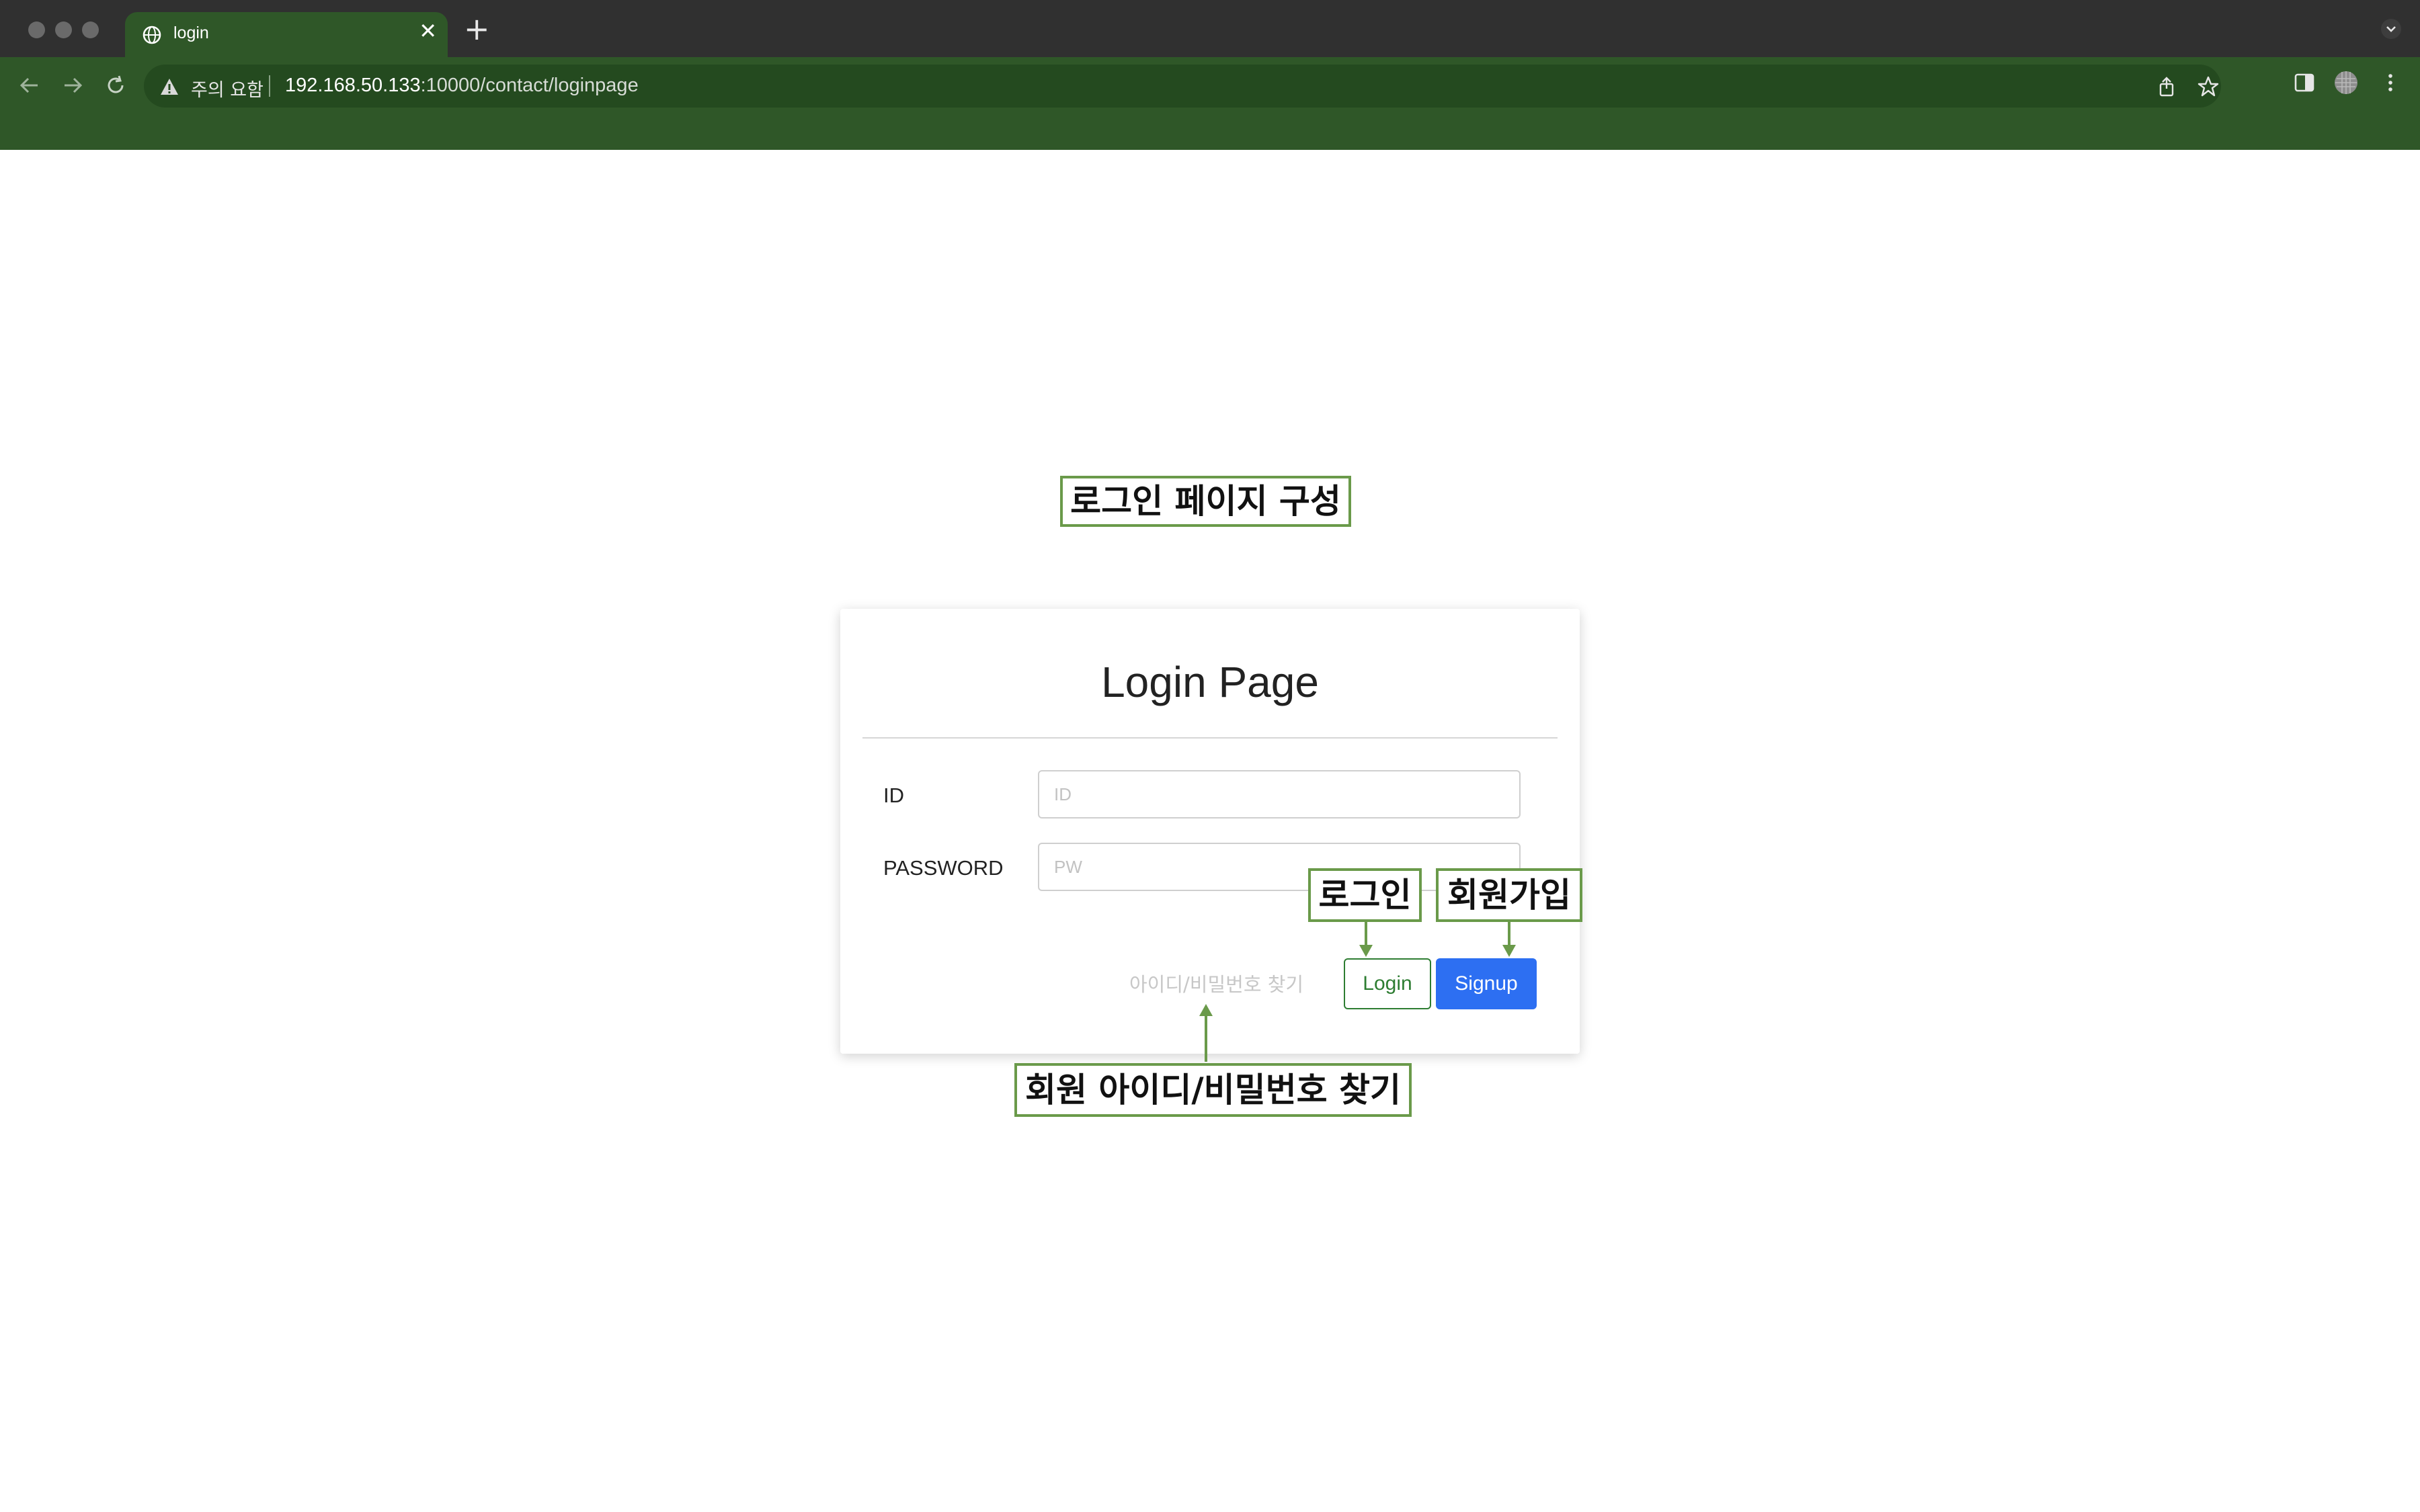 This screenshot has height=1512, width=2420. Describe the element at coordinates (1206, 1033) in the screenshot. I see `arrow-up-icon` at that location.